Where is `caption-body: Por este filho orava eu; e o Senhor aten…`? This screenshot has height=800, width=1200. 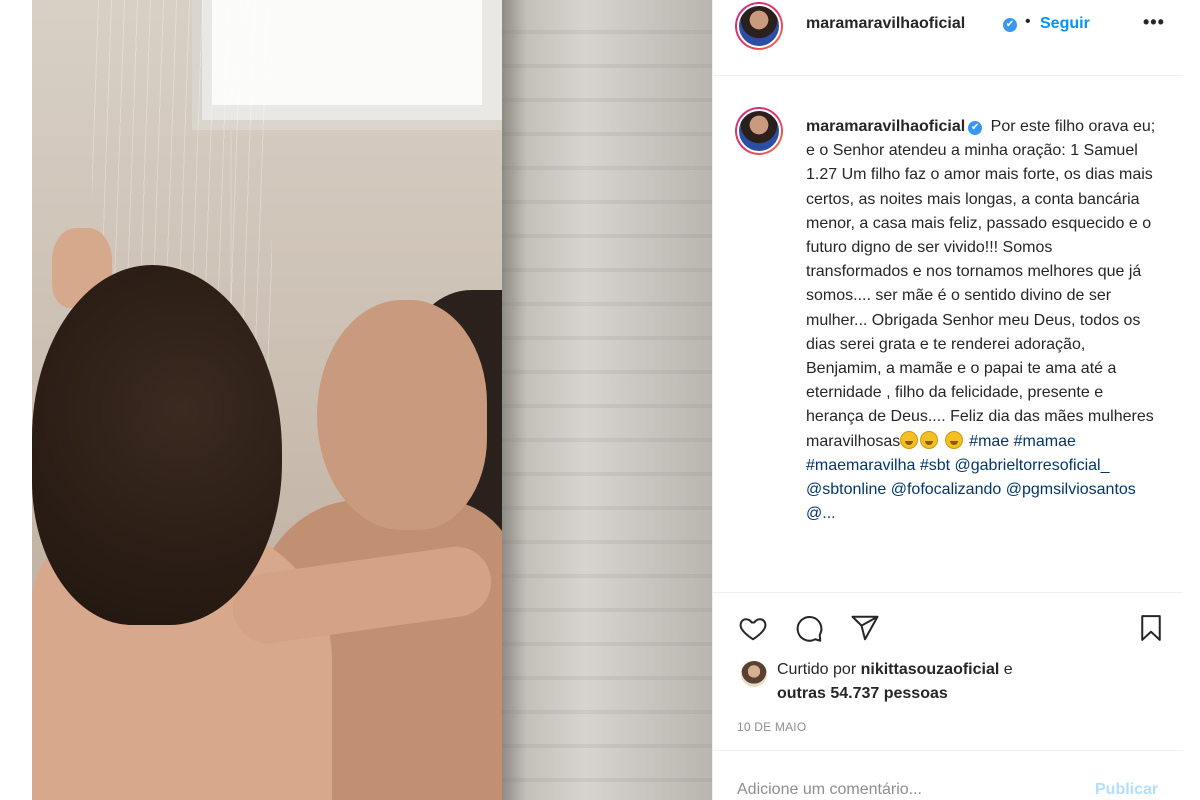 caption-body: Por este filho orava eu; e o Senhor aten… is located at coordinates (981, 284).